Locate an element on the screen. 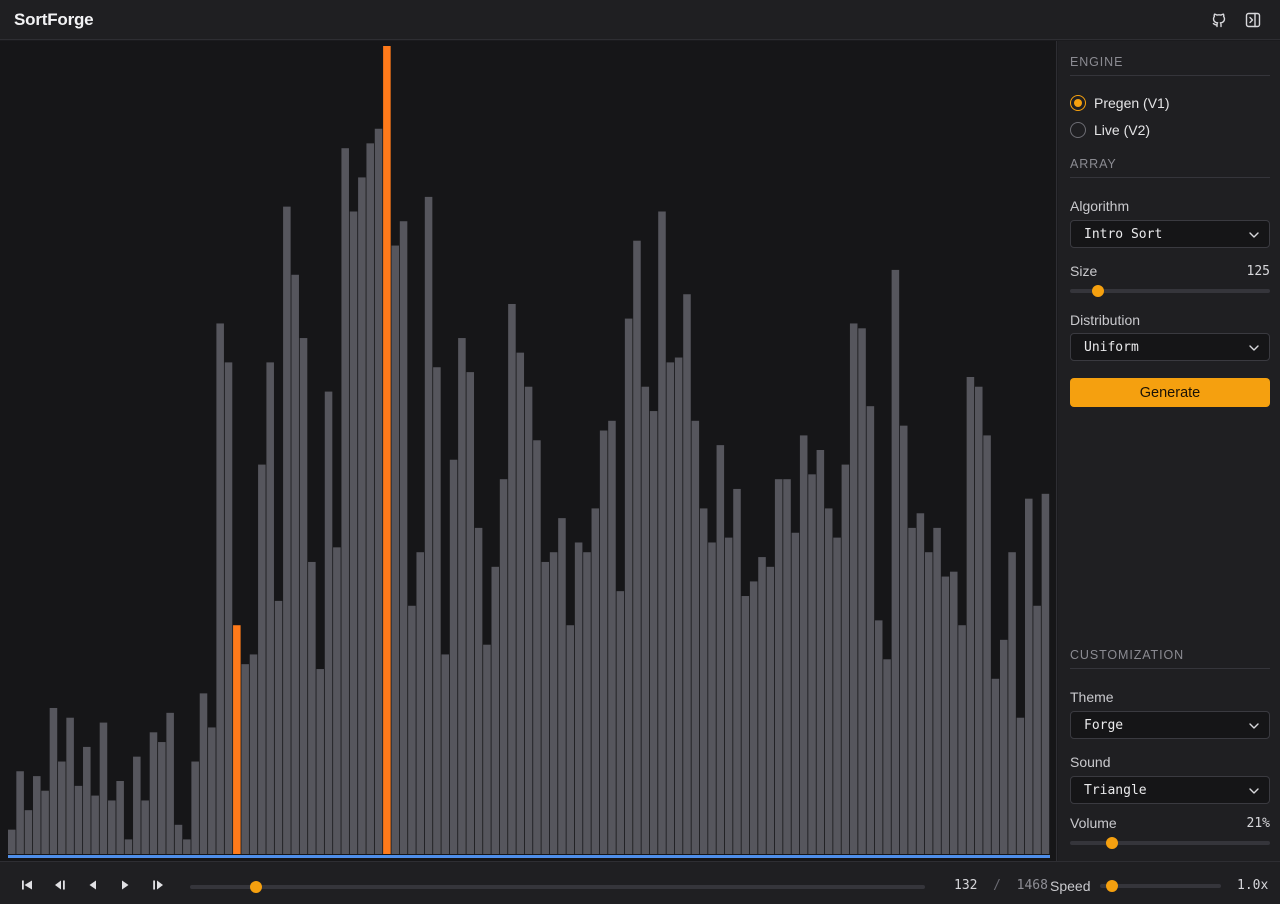  sound-select: Triangle is located at coordinates (1170, 790).